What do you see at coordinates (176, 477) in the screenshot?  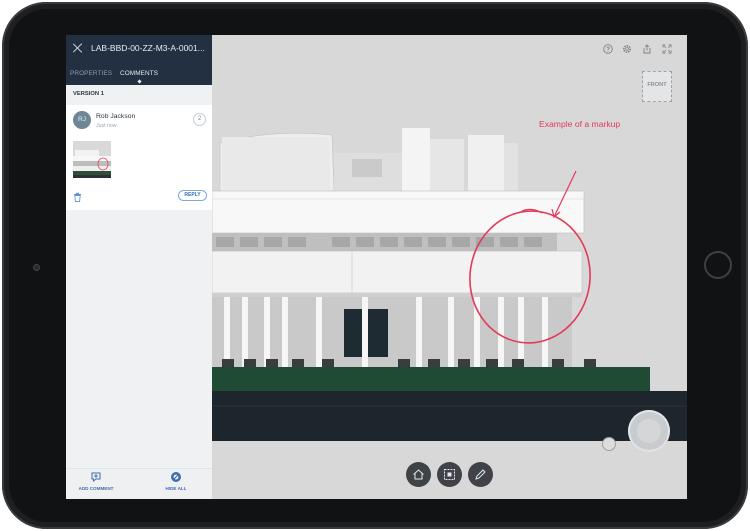 I see `hide-all-icon` at bounding box center [176, 477].